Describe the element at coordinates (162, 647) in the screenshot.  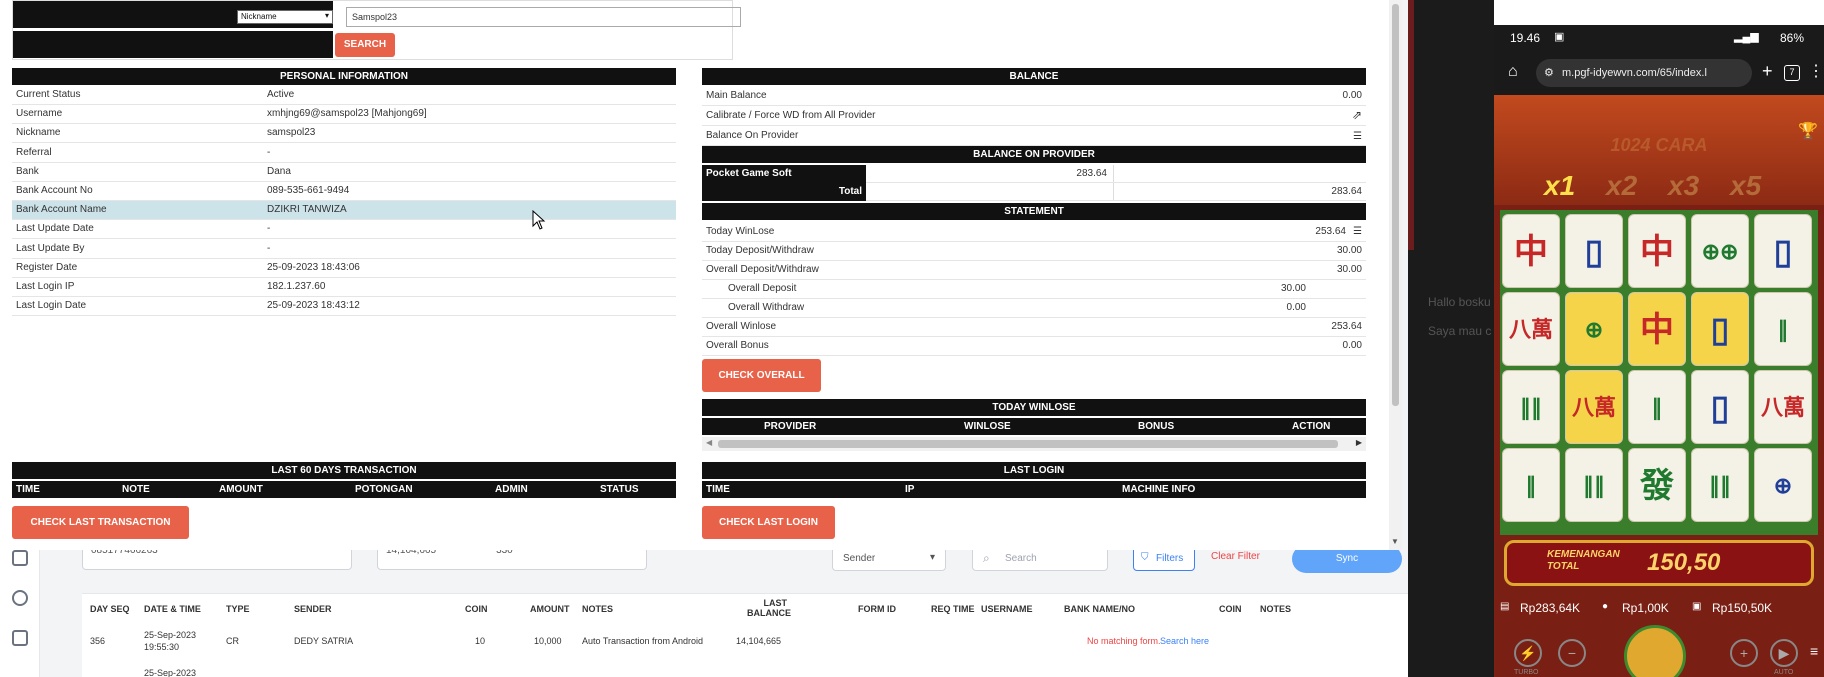
I see `cell-time: 19:55:30` at that location.